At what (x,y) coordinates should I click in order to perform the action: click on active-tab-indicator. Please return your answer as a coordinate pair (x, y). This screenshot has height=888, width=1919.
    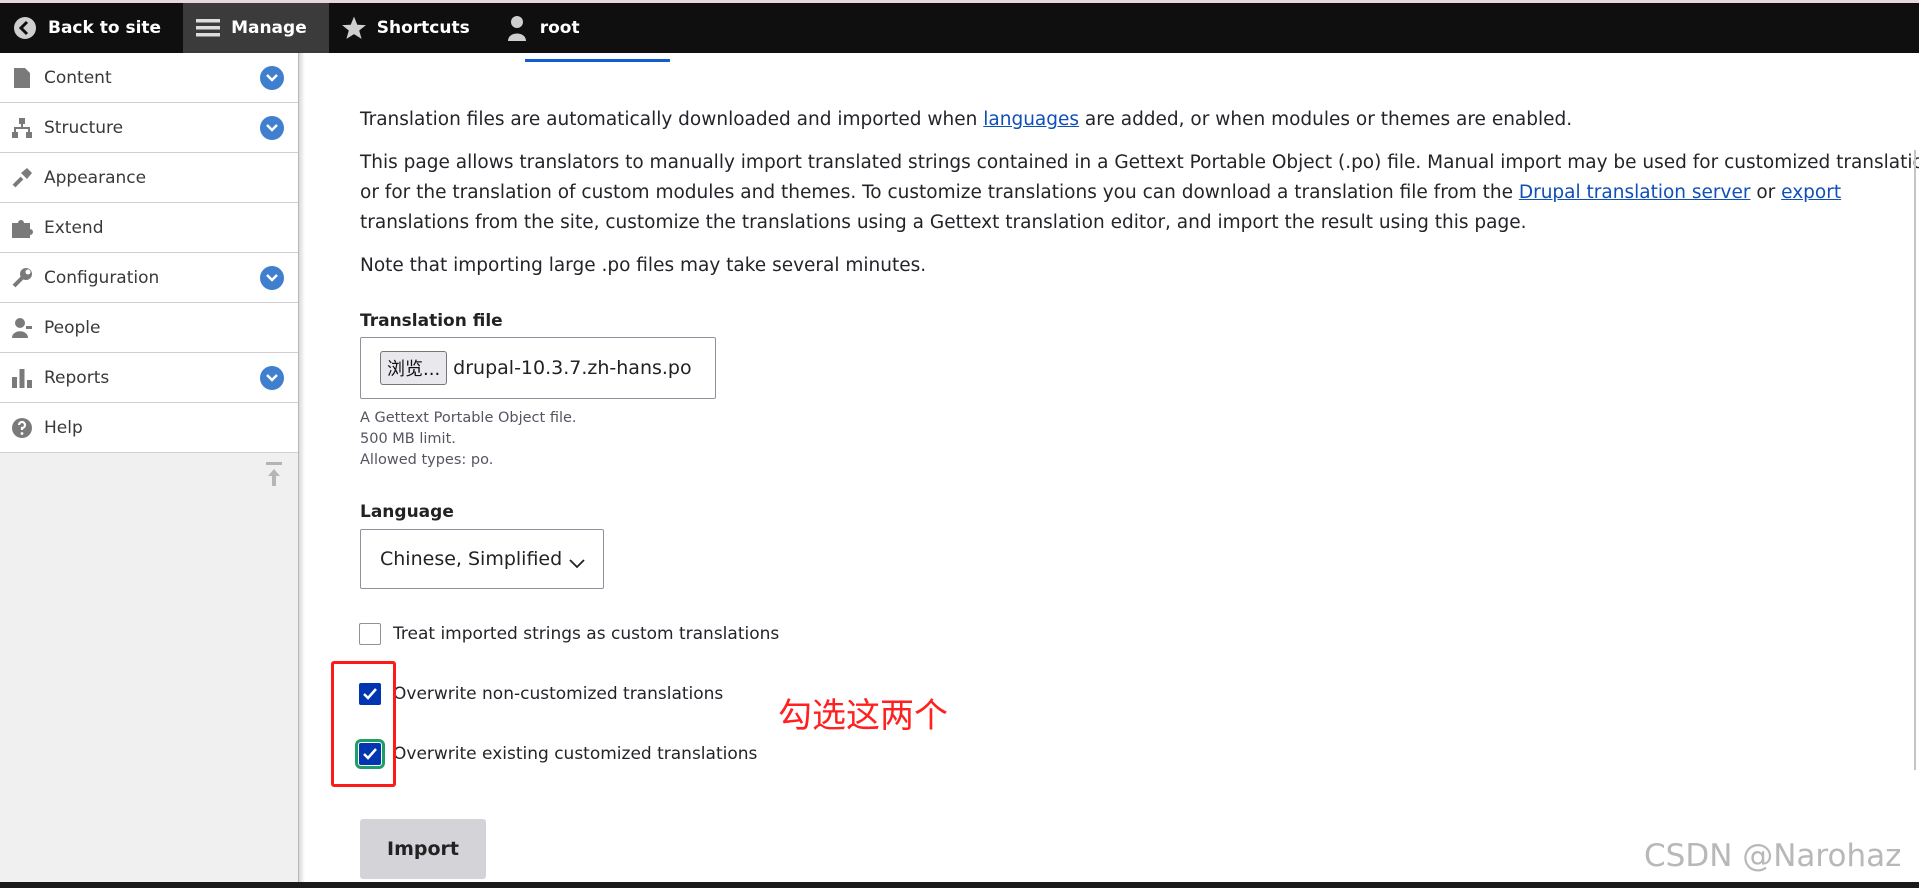
    Looking at the image, I should click on (597, 60).